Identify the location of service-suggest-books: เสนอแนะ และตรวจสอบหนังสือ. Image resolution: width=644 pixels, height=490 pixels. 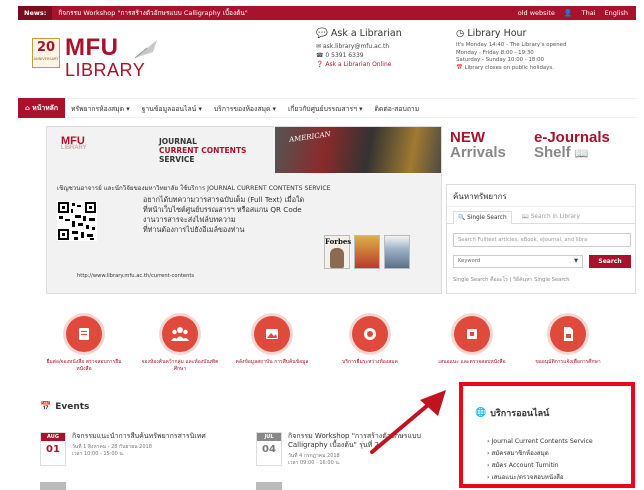
(472, 341).